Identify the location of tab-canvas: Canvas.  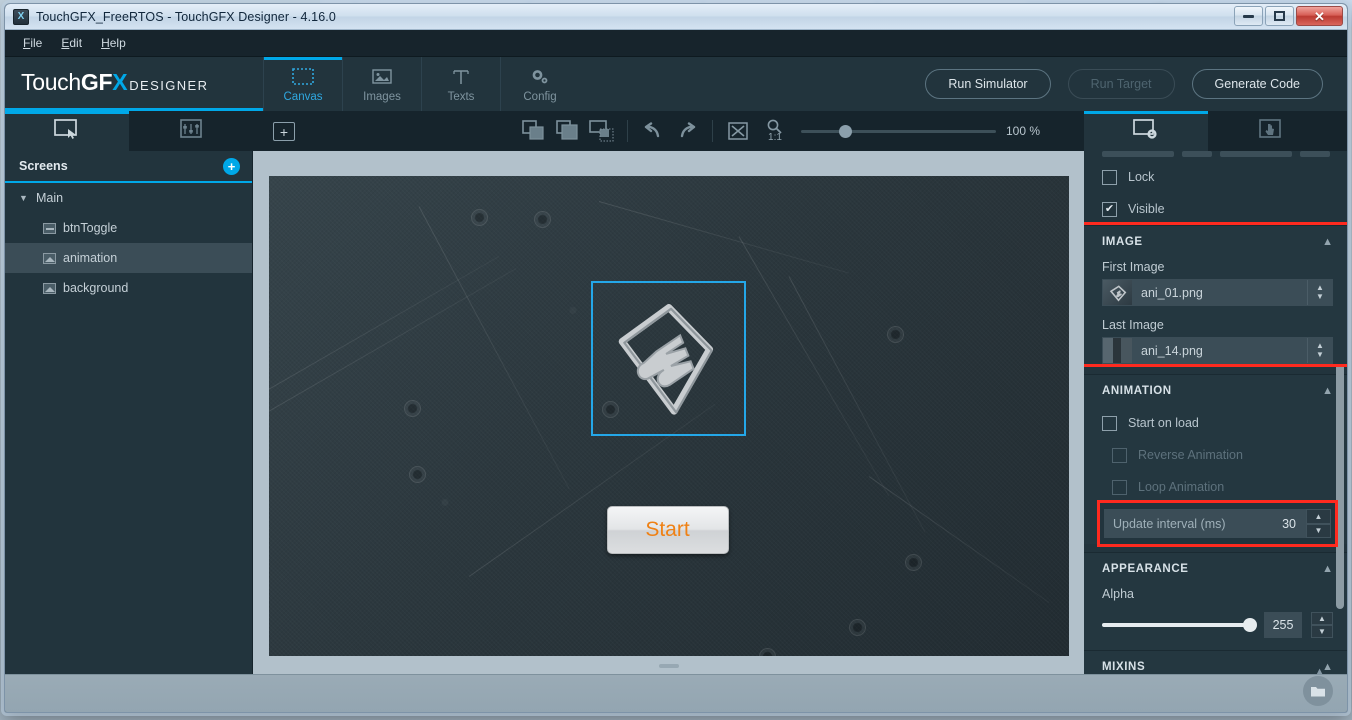
(302, 84).